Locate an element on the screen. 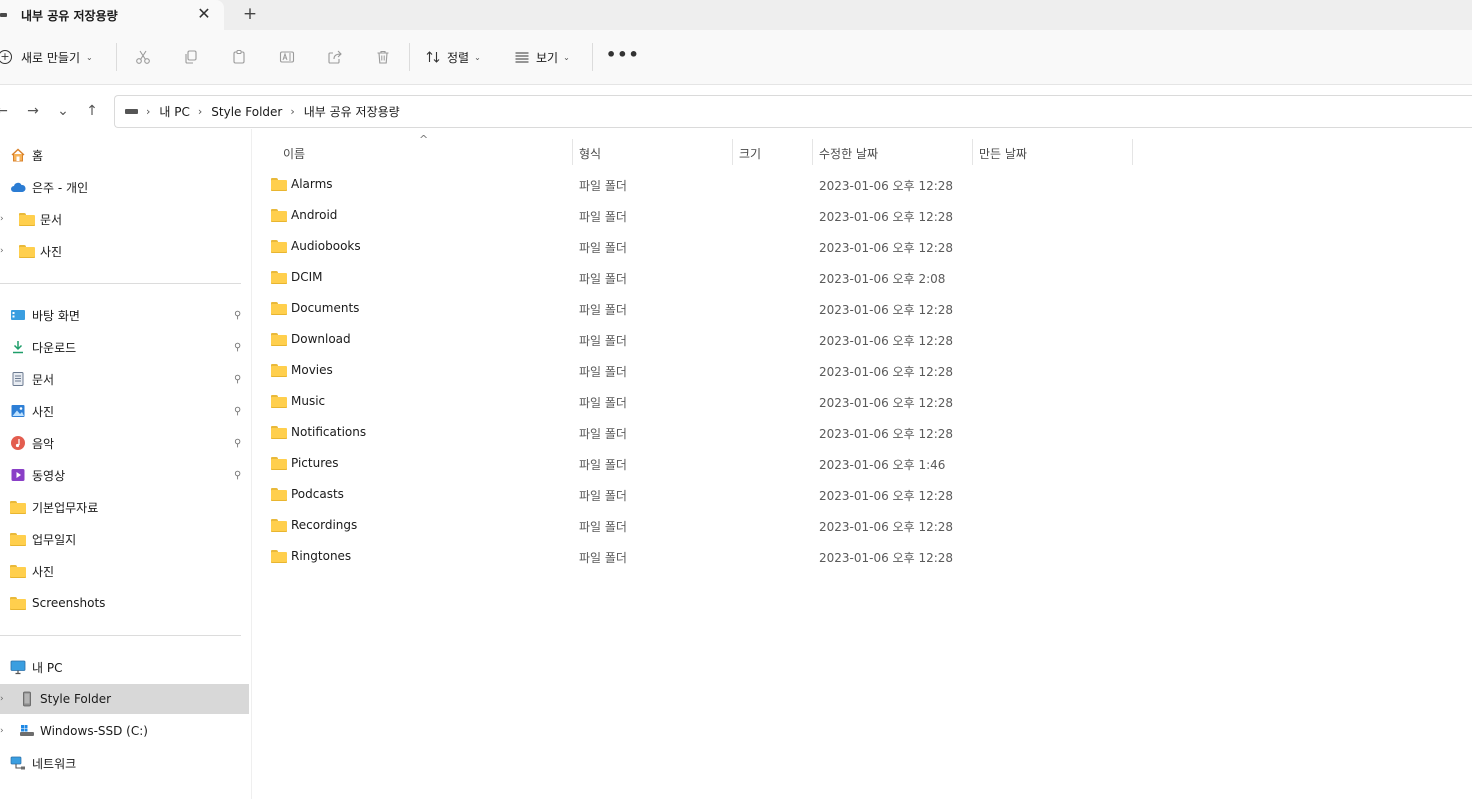 This screenshot has width=1472, height=799. new-tab-button: + is located at coordinates (250, 14).